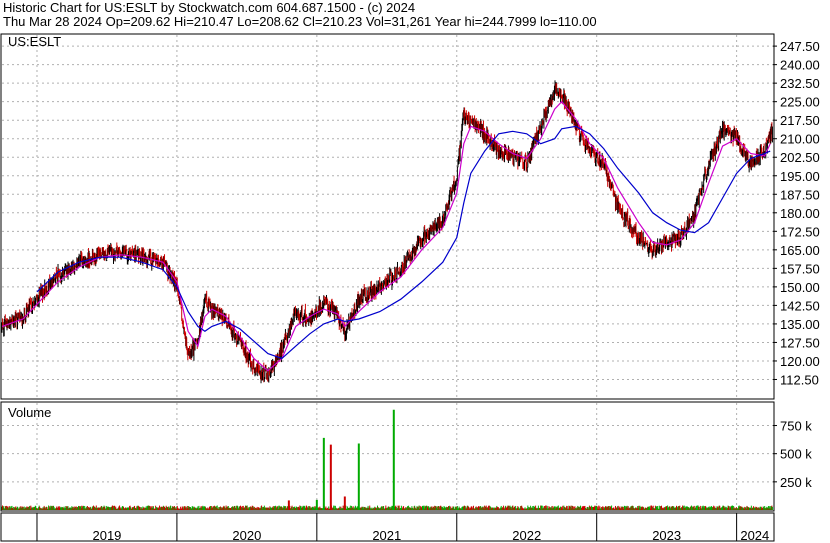 The width and height of the screenshot is (830, 543). I want to click on volume-tick-label: 750 k, so click(796, 426).